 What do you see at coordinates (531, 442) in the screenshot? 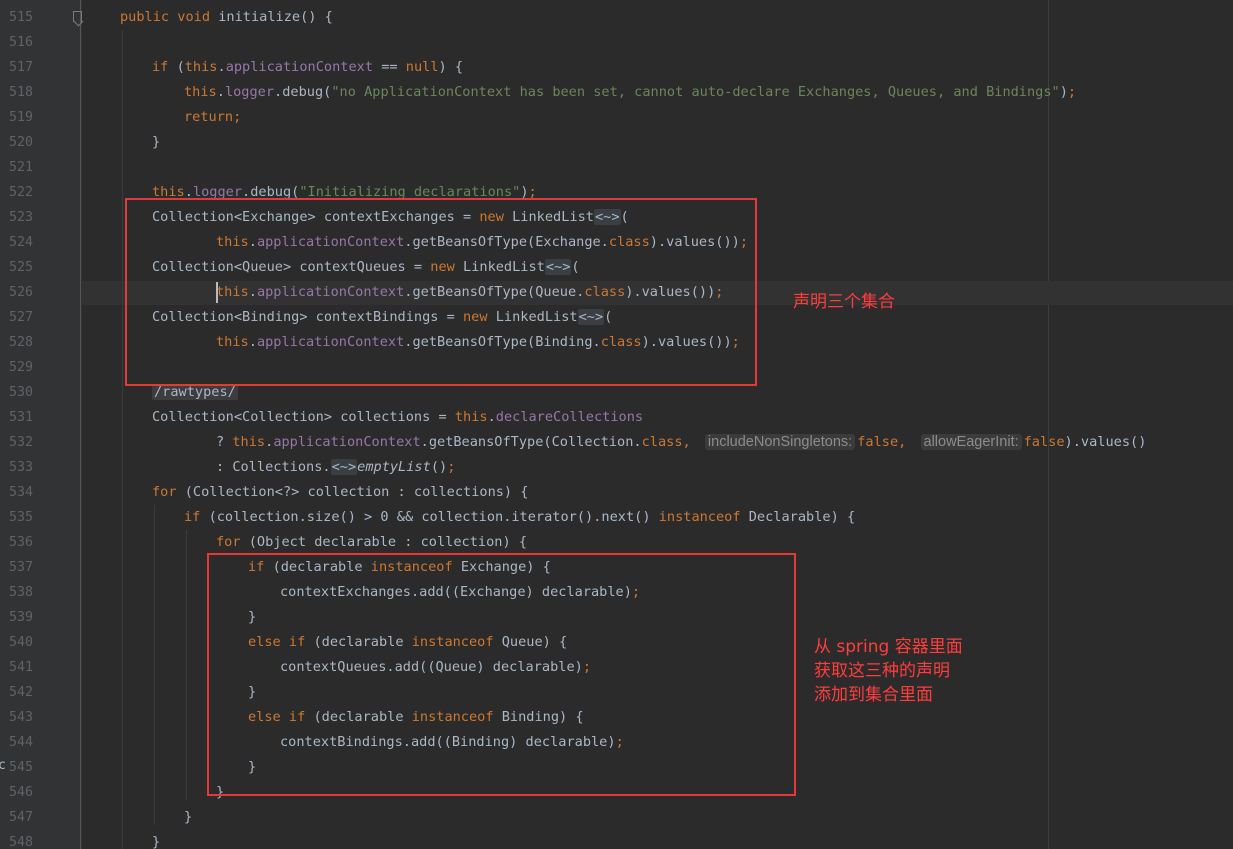
I see `code-token: .getBeansOfType(Collection.` at bounding box center [531, 442].